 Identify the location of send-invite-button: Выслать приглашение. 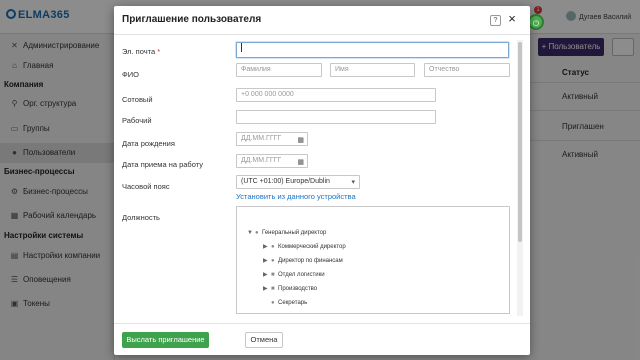
(165, 340).